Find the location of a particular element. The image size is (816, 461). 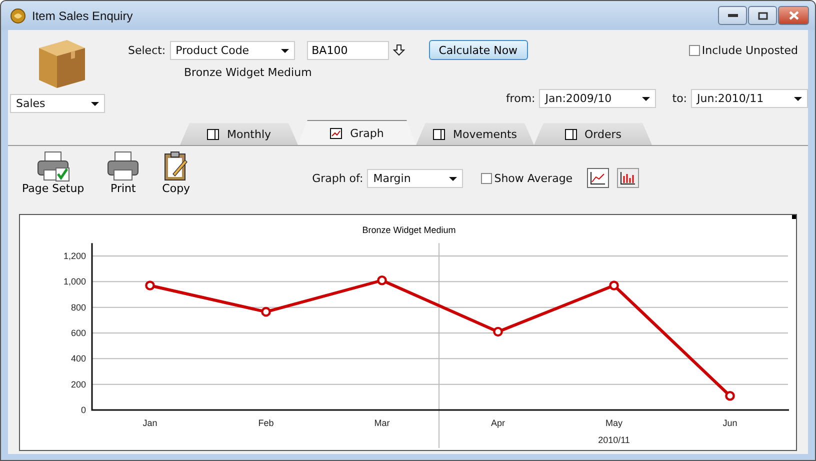

y-tick-label: 400 is located at coordinates (78, 359).